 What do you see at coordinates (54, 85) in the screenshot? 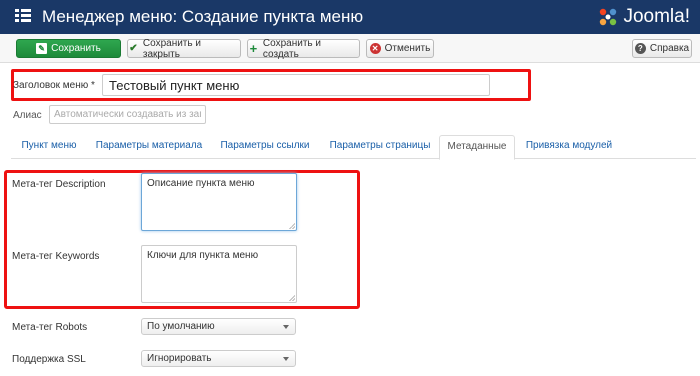
I see `title-label: Заголовок меню *` at bounding box center [54, 85].